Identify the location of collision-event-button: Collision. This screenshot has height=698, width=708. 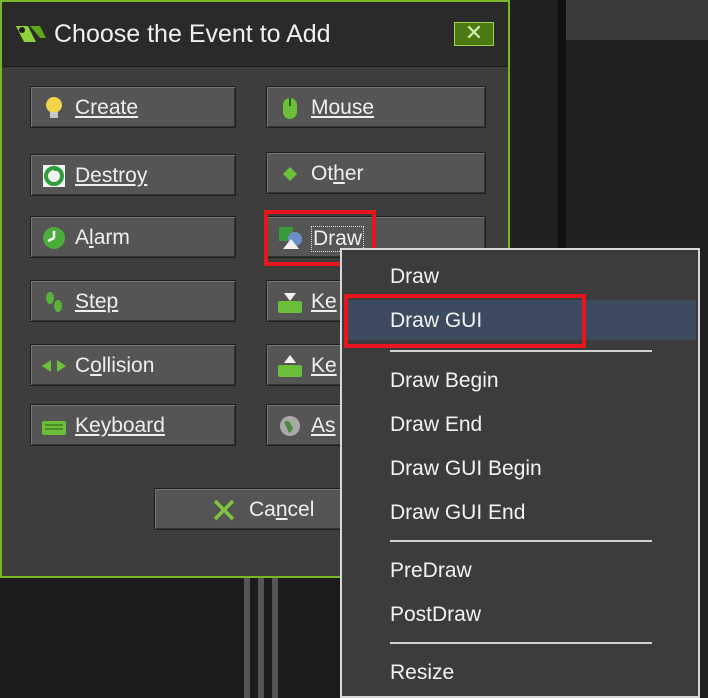
(133, 365).